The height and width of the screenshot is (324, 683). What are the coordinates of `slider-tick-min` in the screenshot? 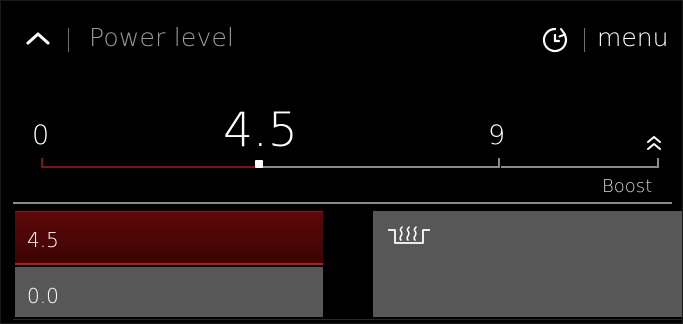 It's located at (42, 163).